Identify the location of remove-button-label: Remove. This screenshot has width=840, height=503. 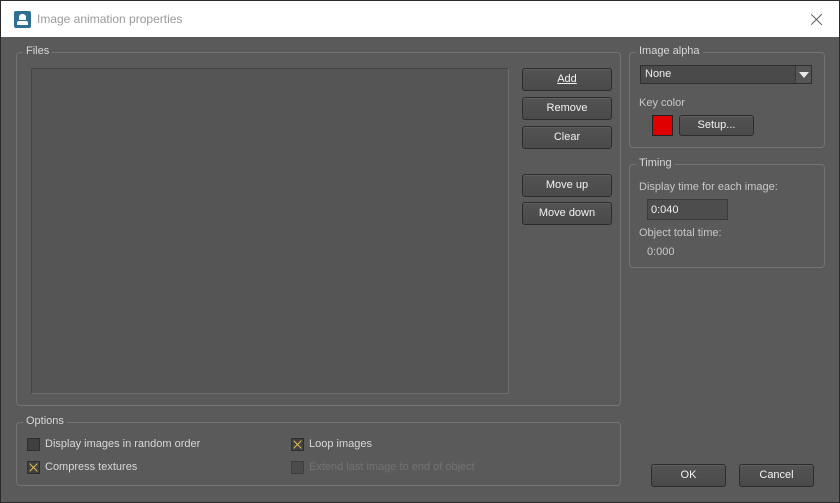
(567, 108).